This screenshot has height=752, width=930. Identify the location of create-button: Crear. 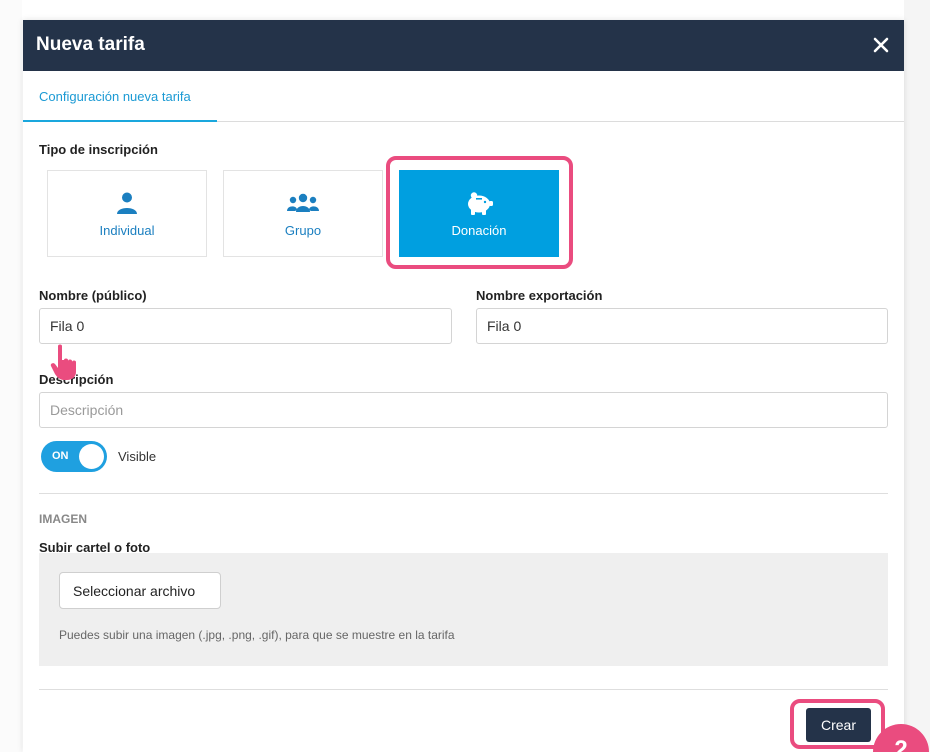
(838, 725).